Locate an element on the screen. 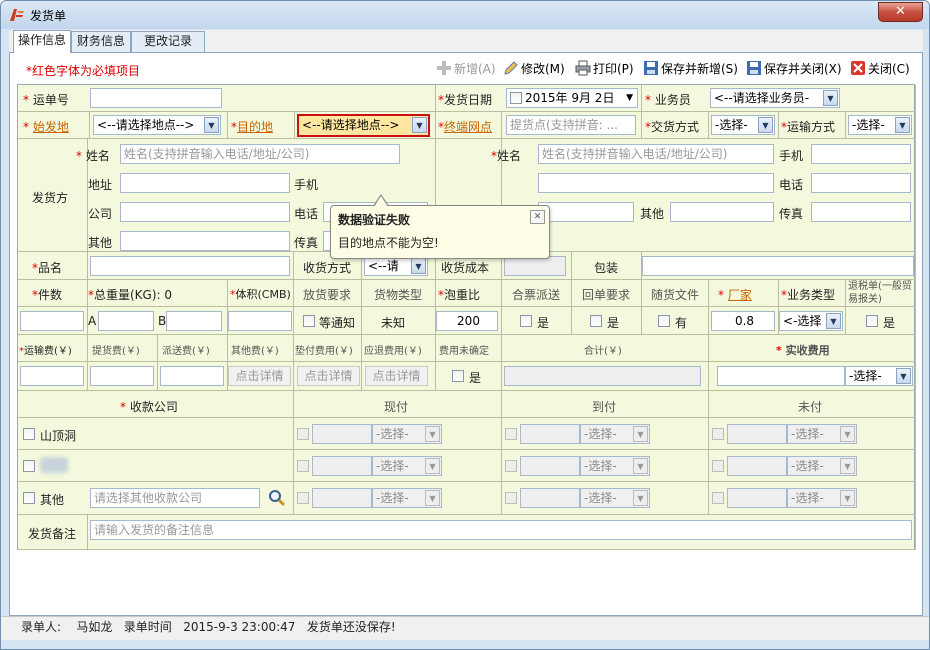  company3-now-select: -选择- ▼ is located at coordinates (407, 498).